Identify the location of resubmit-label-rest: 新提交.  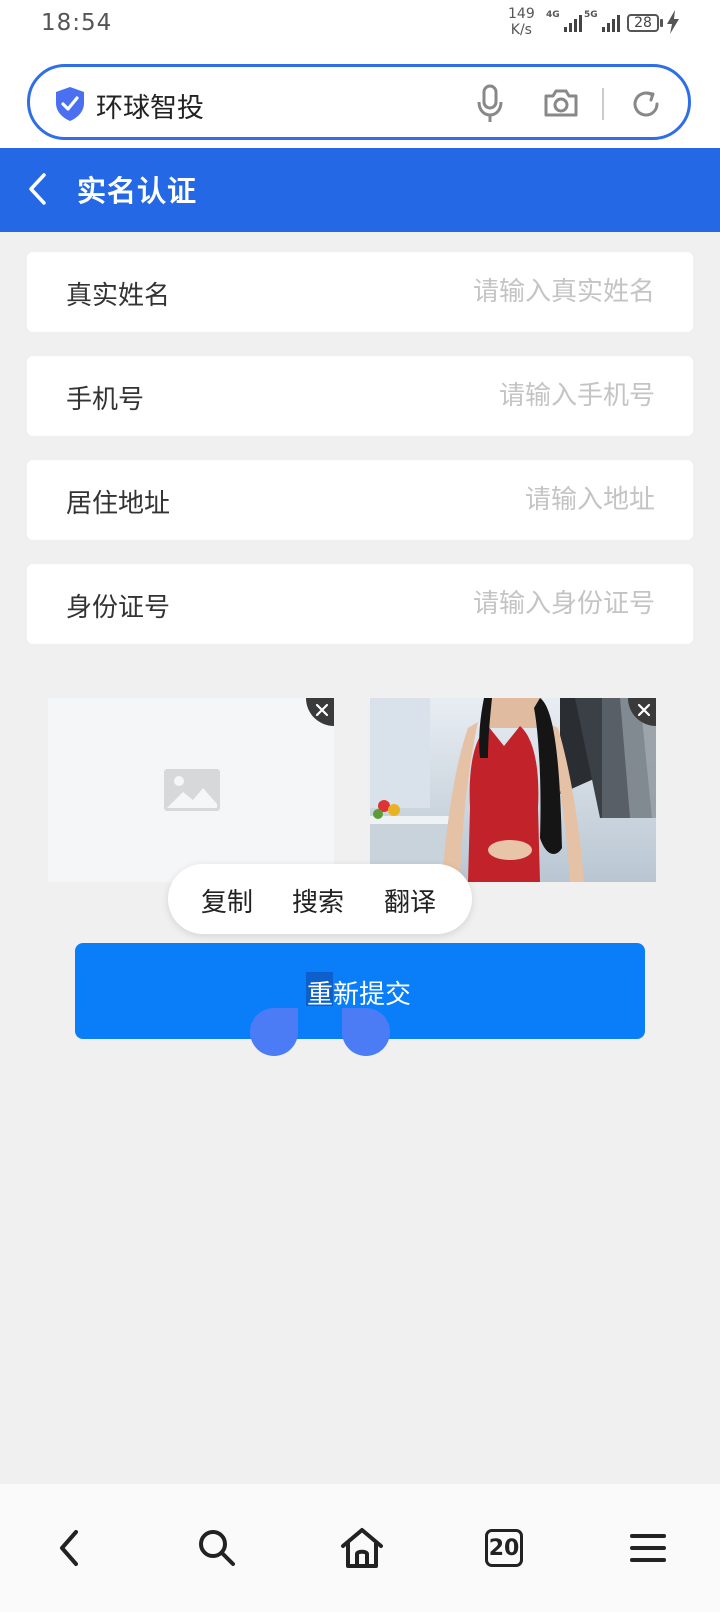
(372, 995).